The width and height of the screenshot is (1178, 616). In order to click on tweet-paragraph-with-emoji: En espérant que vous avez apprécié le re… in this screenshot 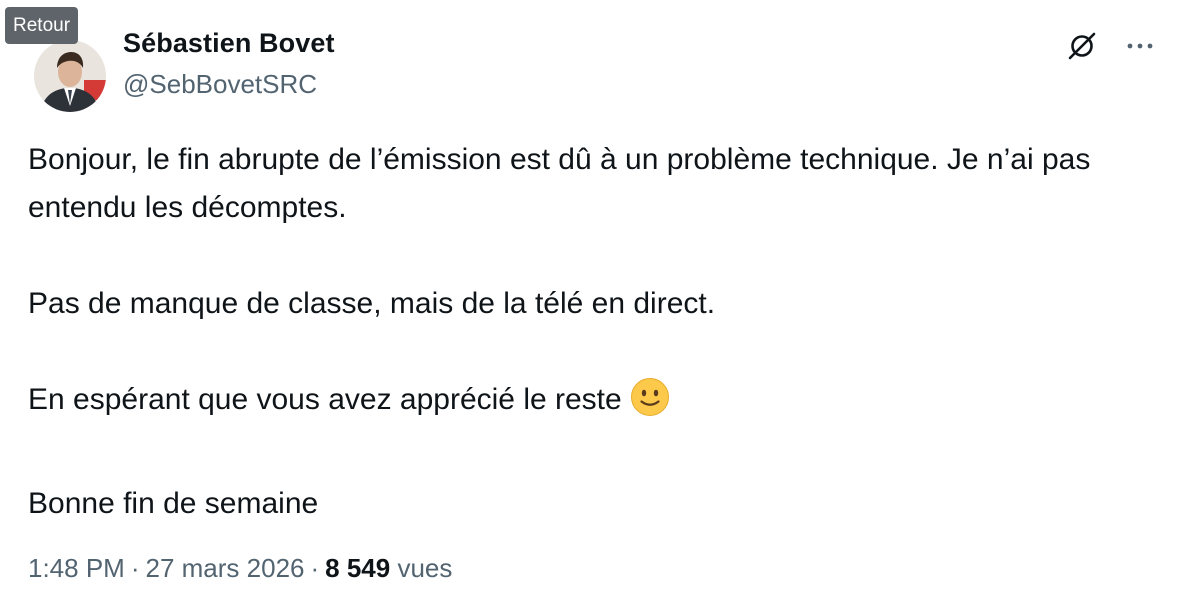, I will do `click(588, 404)`.